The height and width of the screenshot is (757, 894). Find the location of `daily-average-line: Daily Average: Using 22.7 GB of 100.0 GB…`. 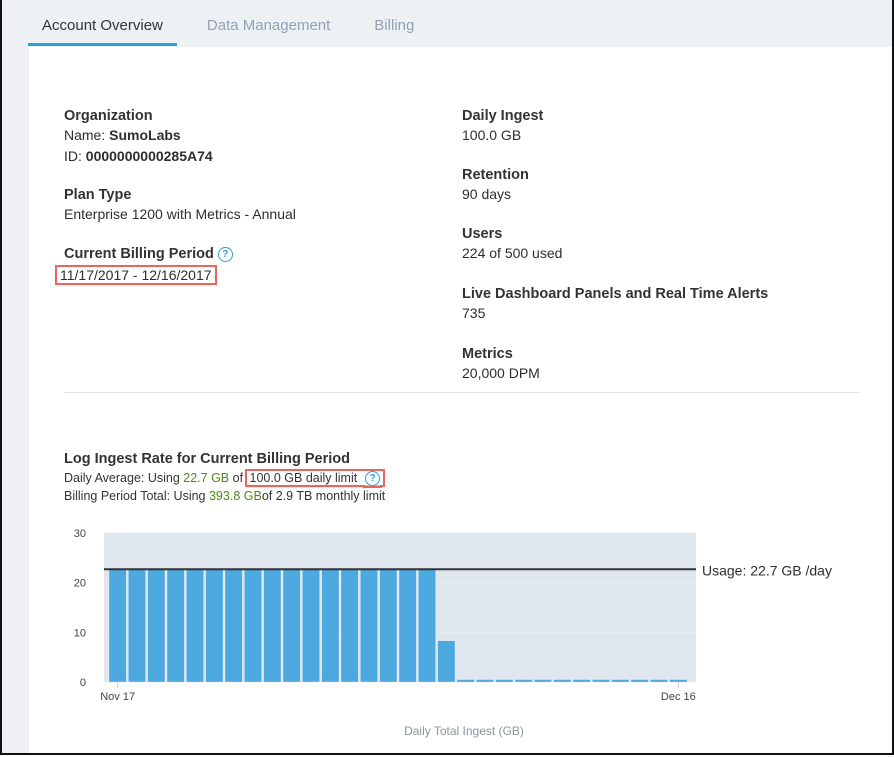

daily-average-line: Daily Average: Using 22.7 GB of 100.0 GB… is located at coordinates (225, 478).